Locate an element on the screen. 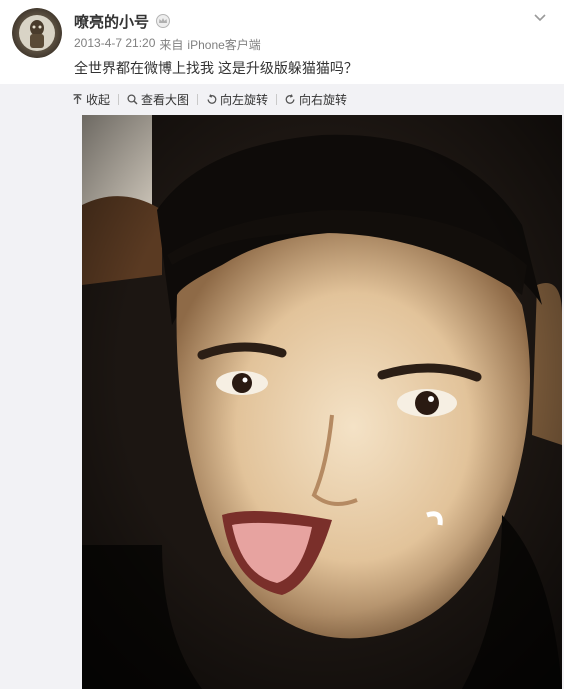 The height and width of the screenshot is (689, 564). source-prefix: 来自 is located at coordinates (171, 45).